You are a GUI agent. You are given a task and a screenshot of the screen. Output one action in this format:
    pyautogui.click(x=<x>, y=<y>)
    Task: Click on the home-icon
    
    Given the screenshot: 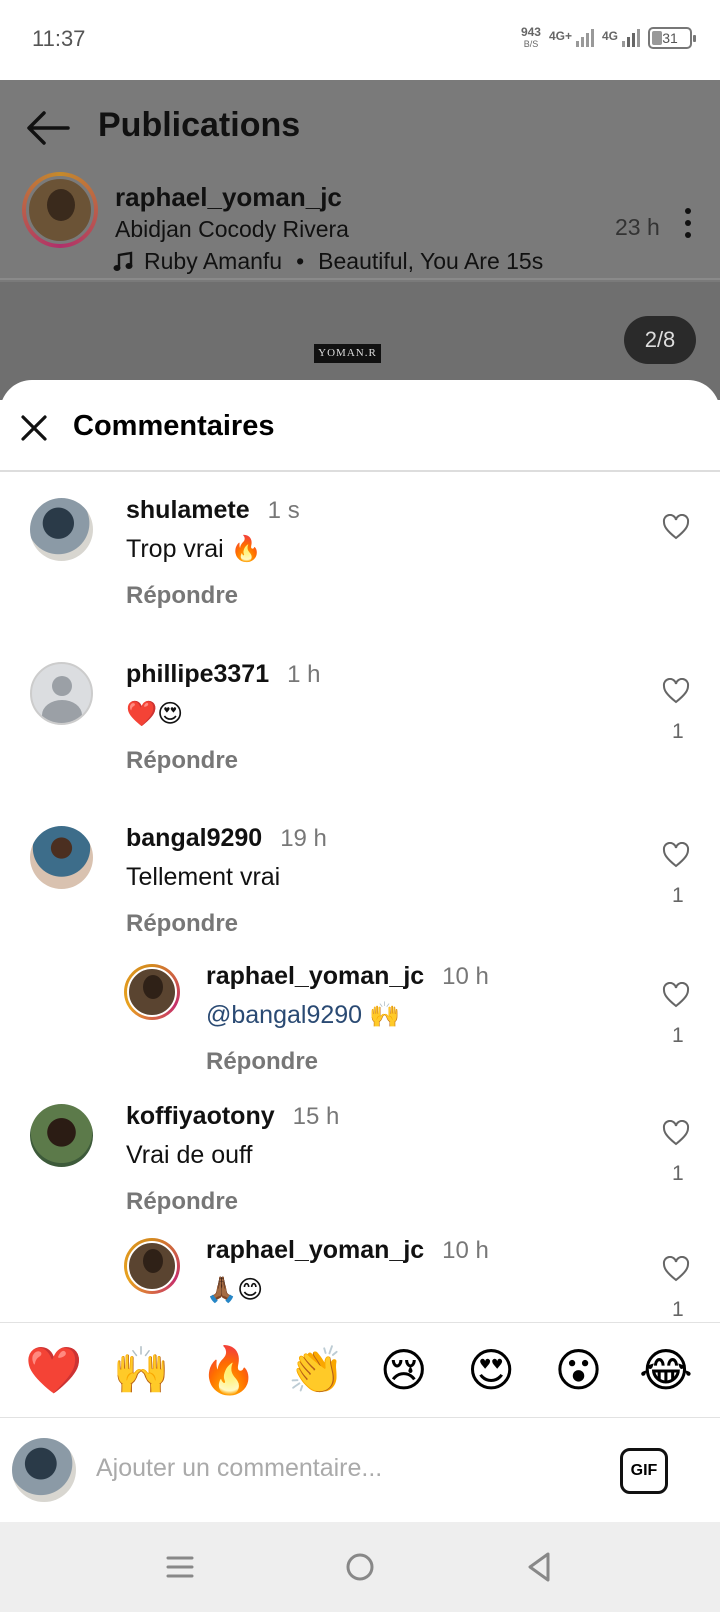 What is the action you would take?
    pyautogui.click(x=360, y=1567)
    